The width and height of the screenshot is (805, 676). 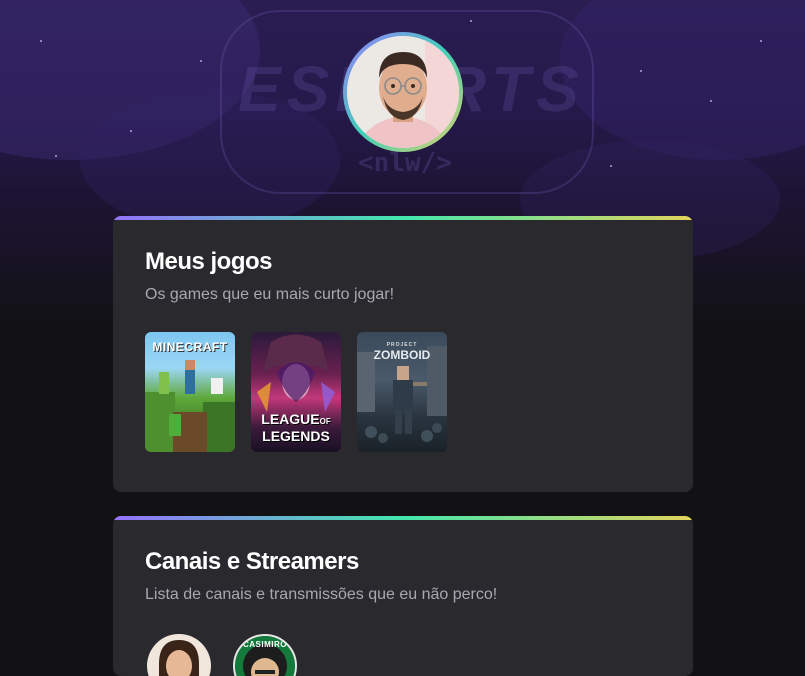 I want to click on league-title: LEAGUEOF LEGENDS, so click(x=296, y=428).